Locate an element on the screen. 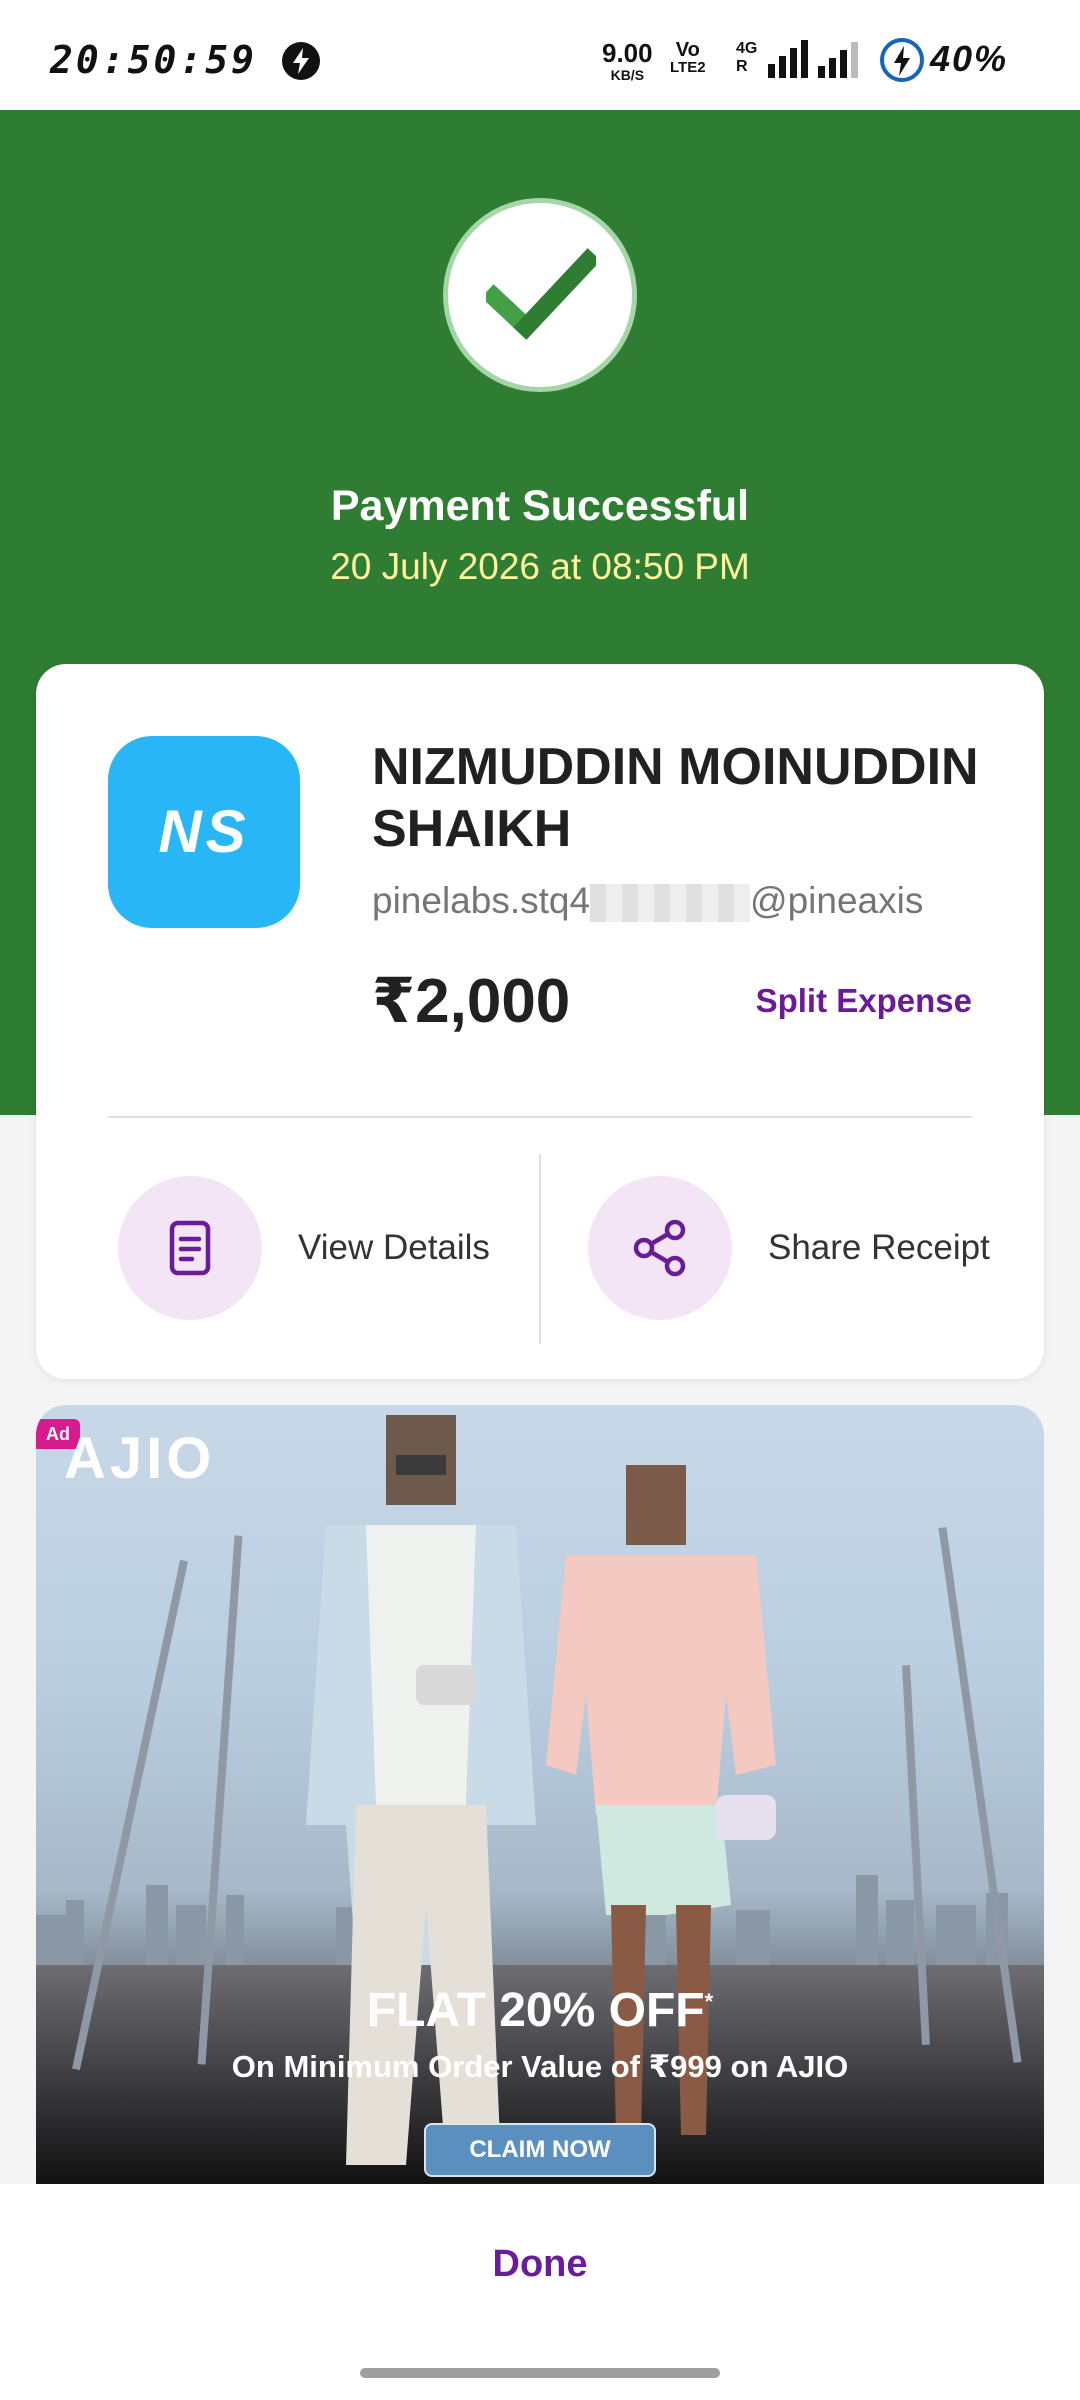 The image size is (1080, 2400). ajio-logo: AJIO is located at coordinates (140, 1458).